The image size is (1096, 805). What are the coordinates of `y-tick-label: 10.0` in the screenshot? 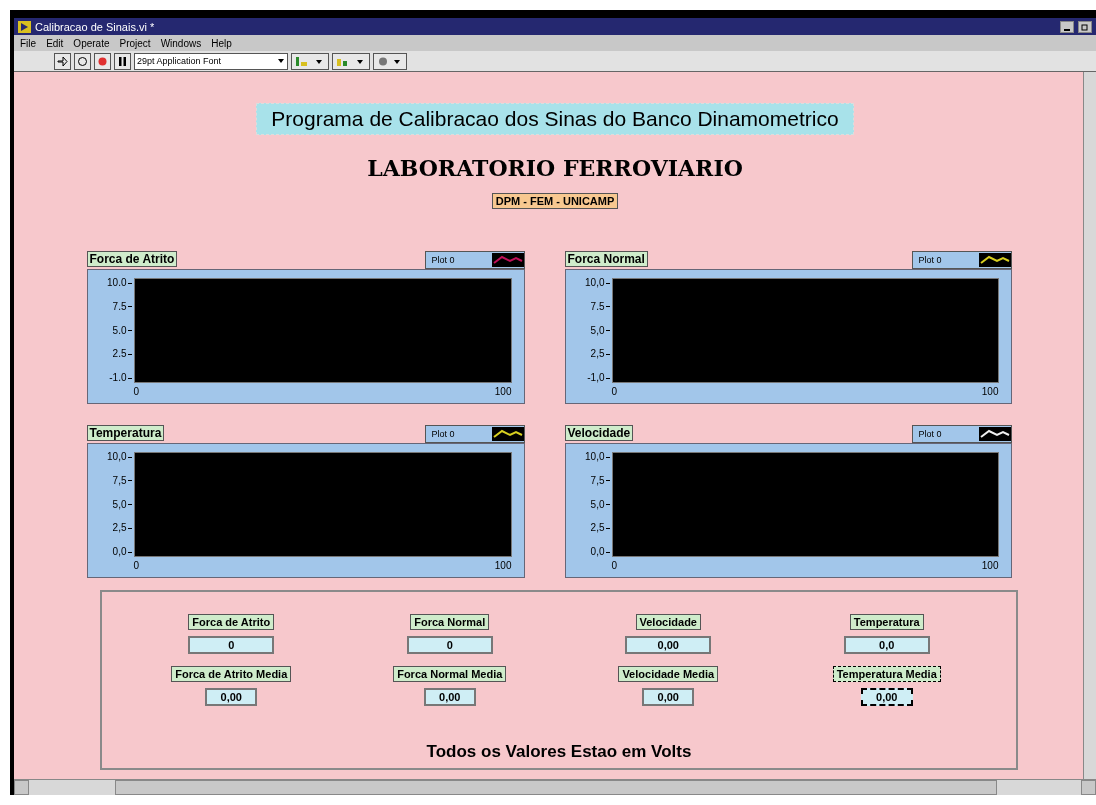 It's located at (117, 283).